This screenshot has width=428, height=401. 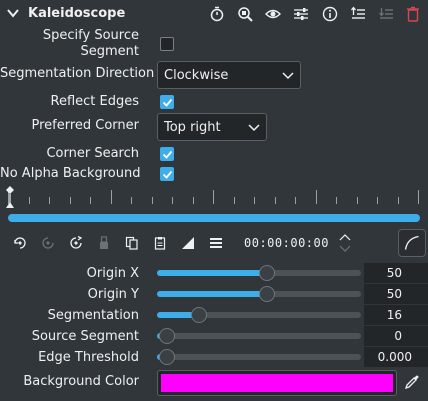 I want to click on unknown-disabled-icon, so click(x=386, y=14).